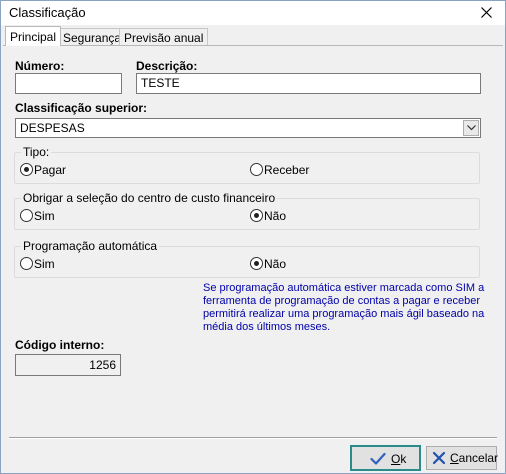 This screenshot has height=474, width=506. I want to click on title-bar: Classificação, so click(253, 13).